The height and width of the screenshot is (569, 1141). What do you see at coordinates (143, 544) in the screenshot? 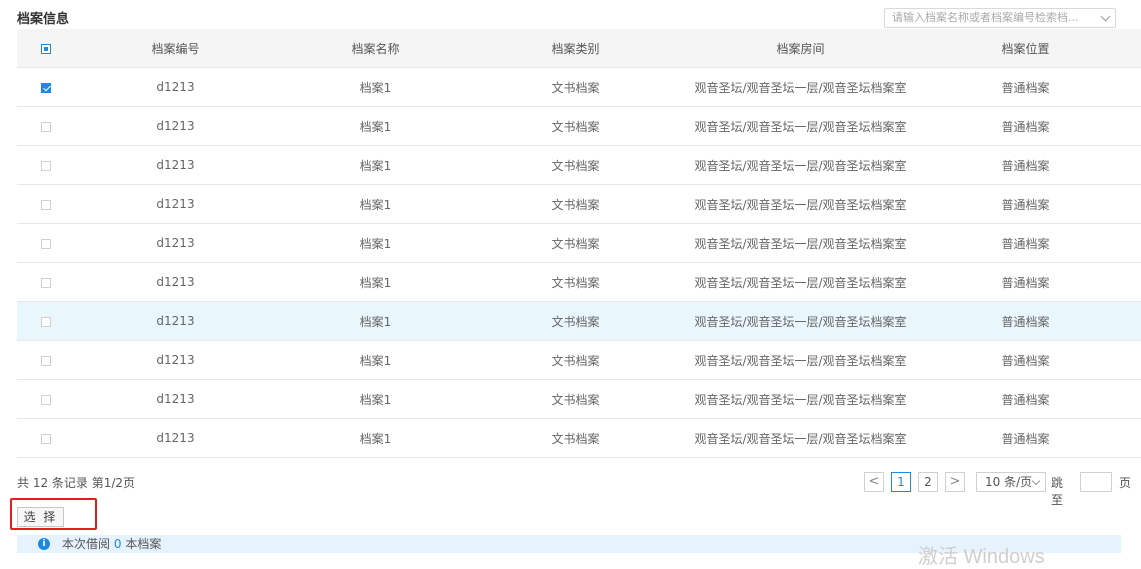
I see `notice-suffix: 本档案` at bounding box center [143, 544].